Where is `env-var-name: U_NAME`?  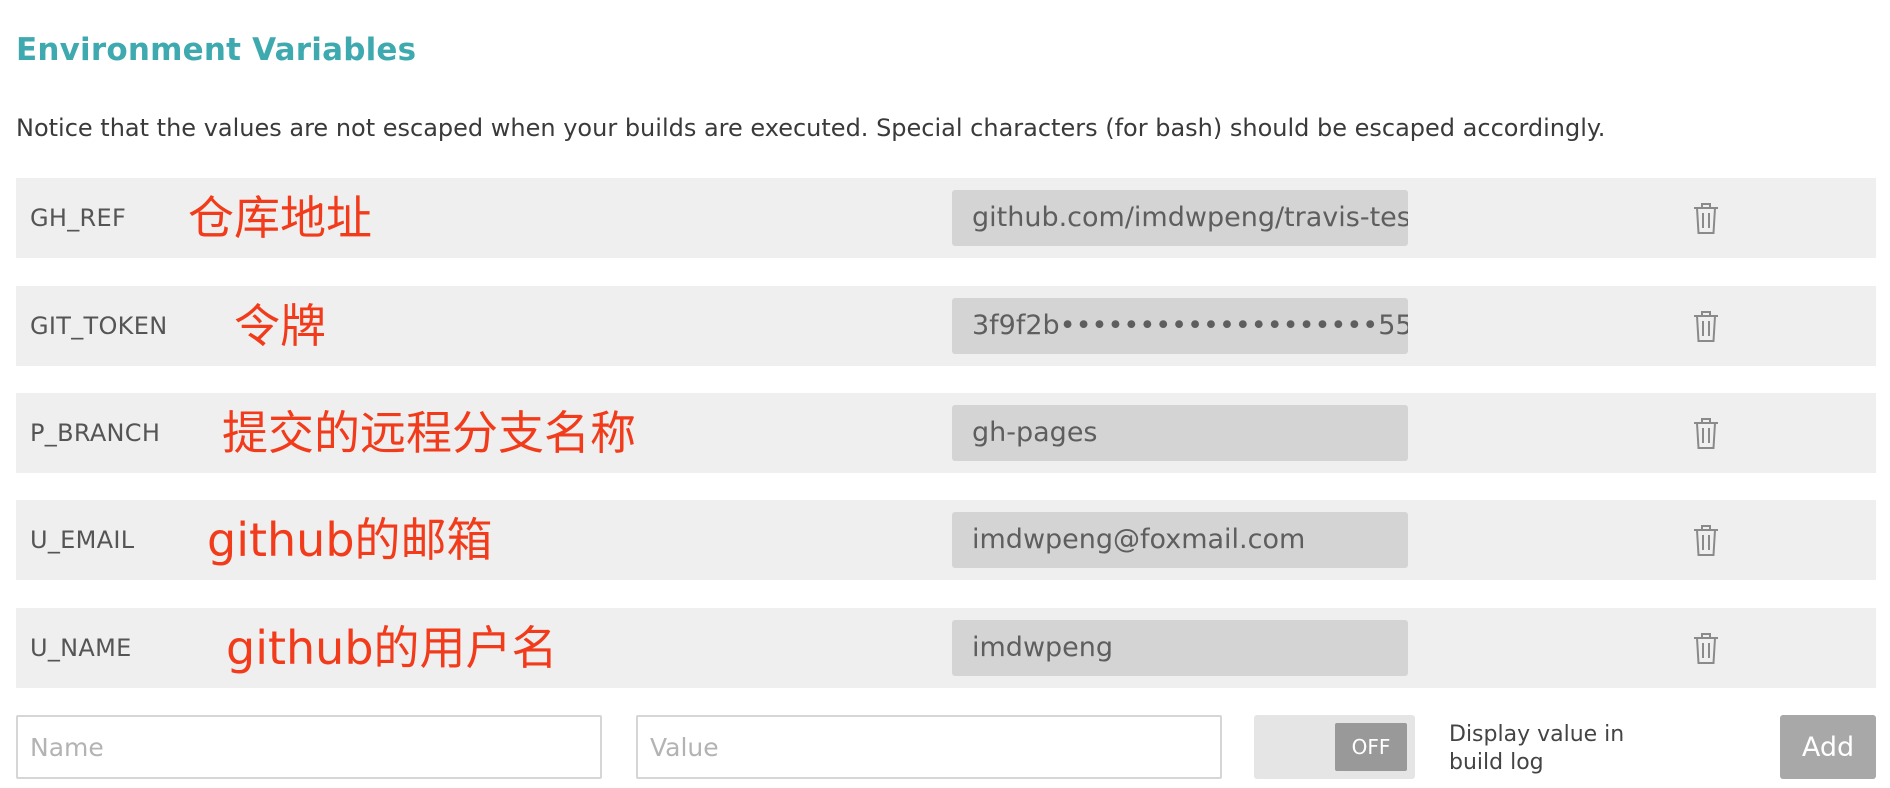
env-var-name: U_NAME is located at coordinates (81, 648).